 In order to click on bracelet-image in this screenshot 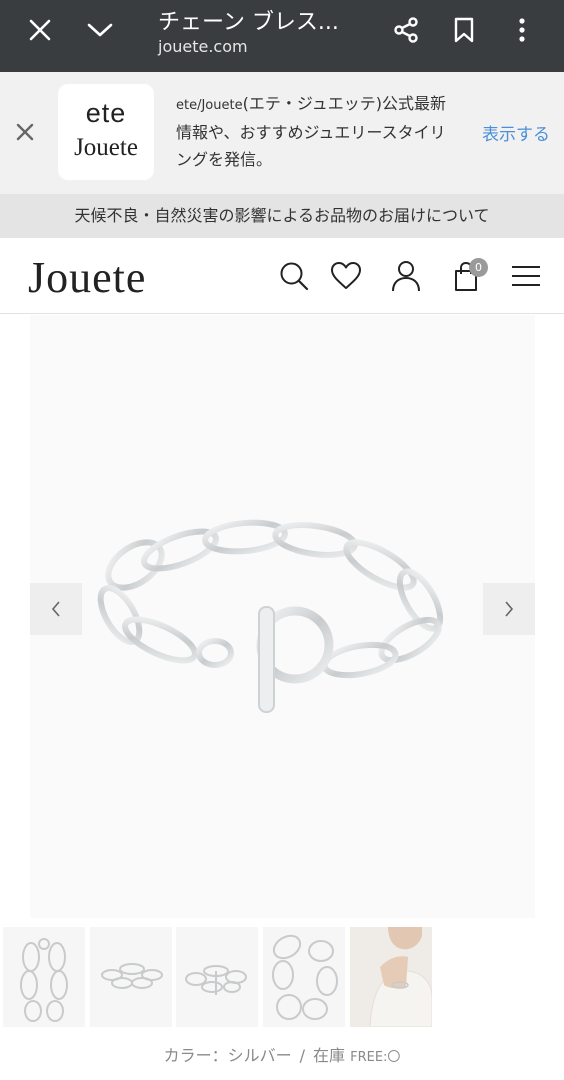, I will do `click(270, 616)`.